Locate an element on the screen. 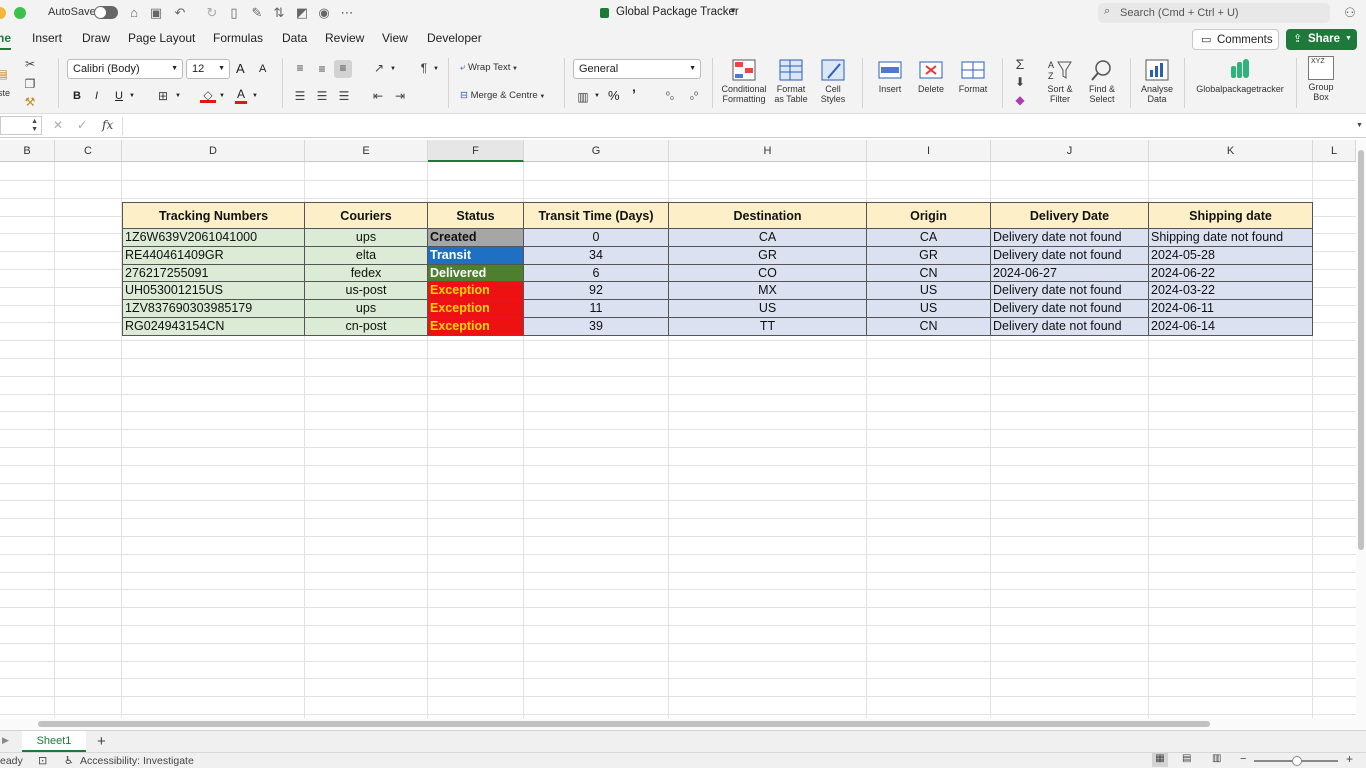 The height and width of the screenshot is (768, 1366). font-color-icon: A is located at coordinates (241, 95).